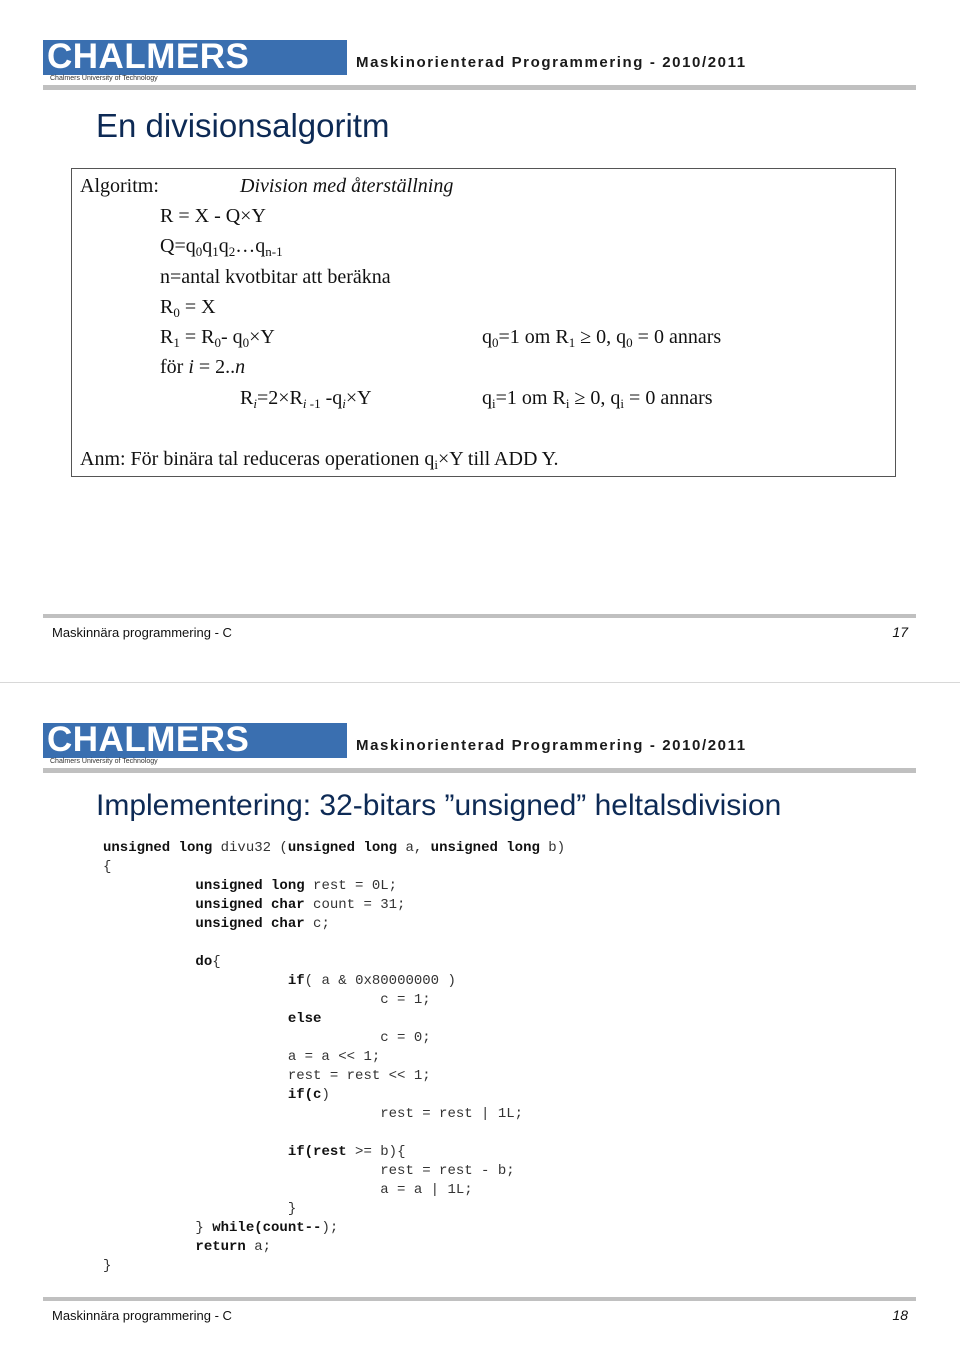 The width and height of the screenshot is (960, 1367). I want to click on formula-r0: R0 = X, so click(188, 308).